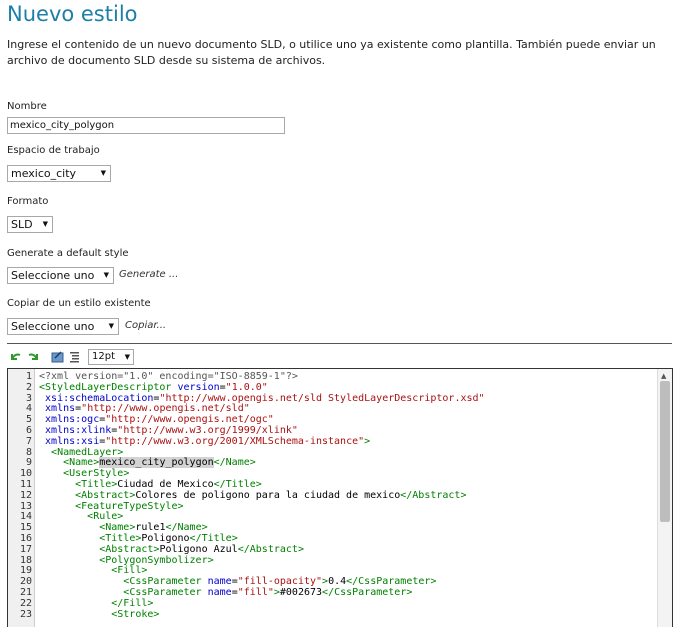  Describe the element at coordinates (28, 441) in the screenshot. I see `line-number: 7` at that location.